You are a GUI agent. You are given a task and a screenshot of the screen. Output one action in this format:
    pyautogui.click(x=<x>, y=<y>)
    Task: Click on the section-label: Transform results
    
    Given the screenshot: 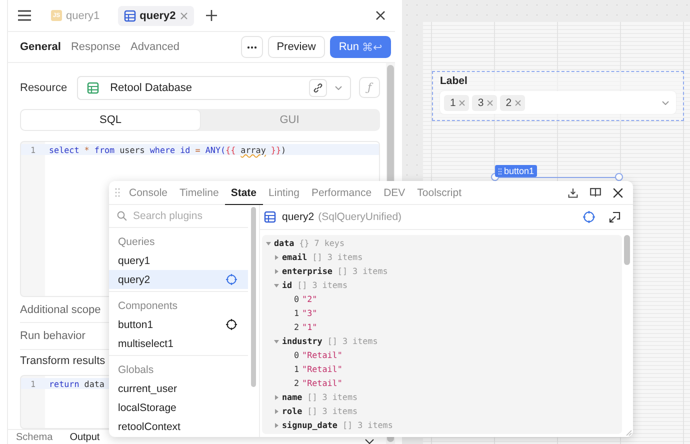 What is the action you would take?
    pyautogui.click(x=63, y=360)
    